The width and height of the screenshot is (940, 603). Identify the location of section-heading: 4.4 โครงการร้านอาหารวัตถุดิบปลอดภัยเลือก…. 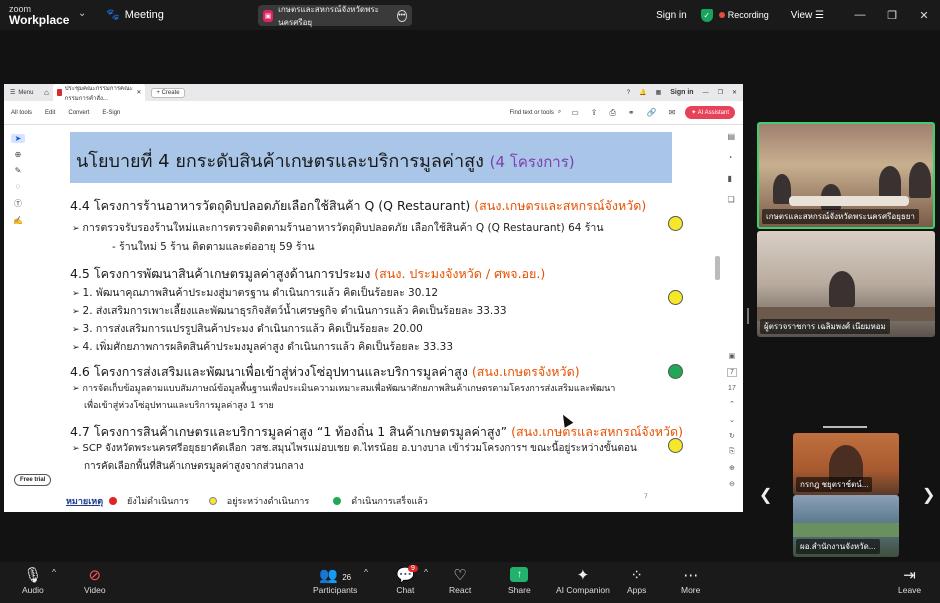
(358, 206).